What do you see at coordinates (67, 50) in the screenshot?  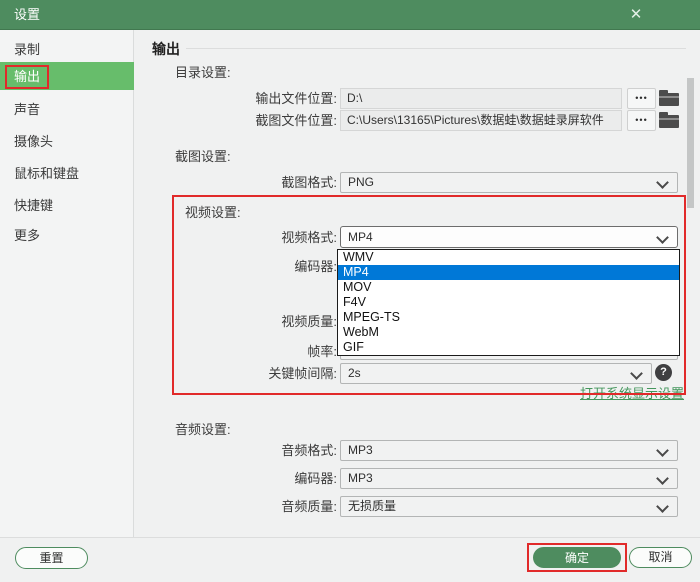 I see `sidebar-item-record: 录制` at bounding box center [67, 50].